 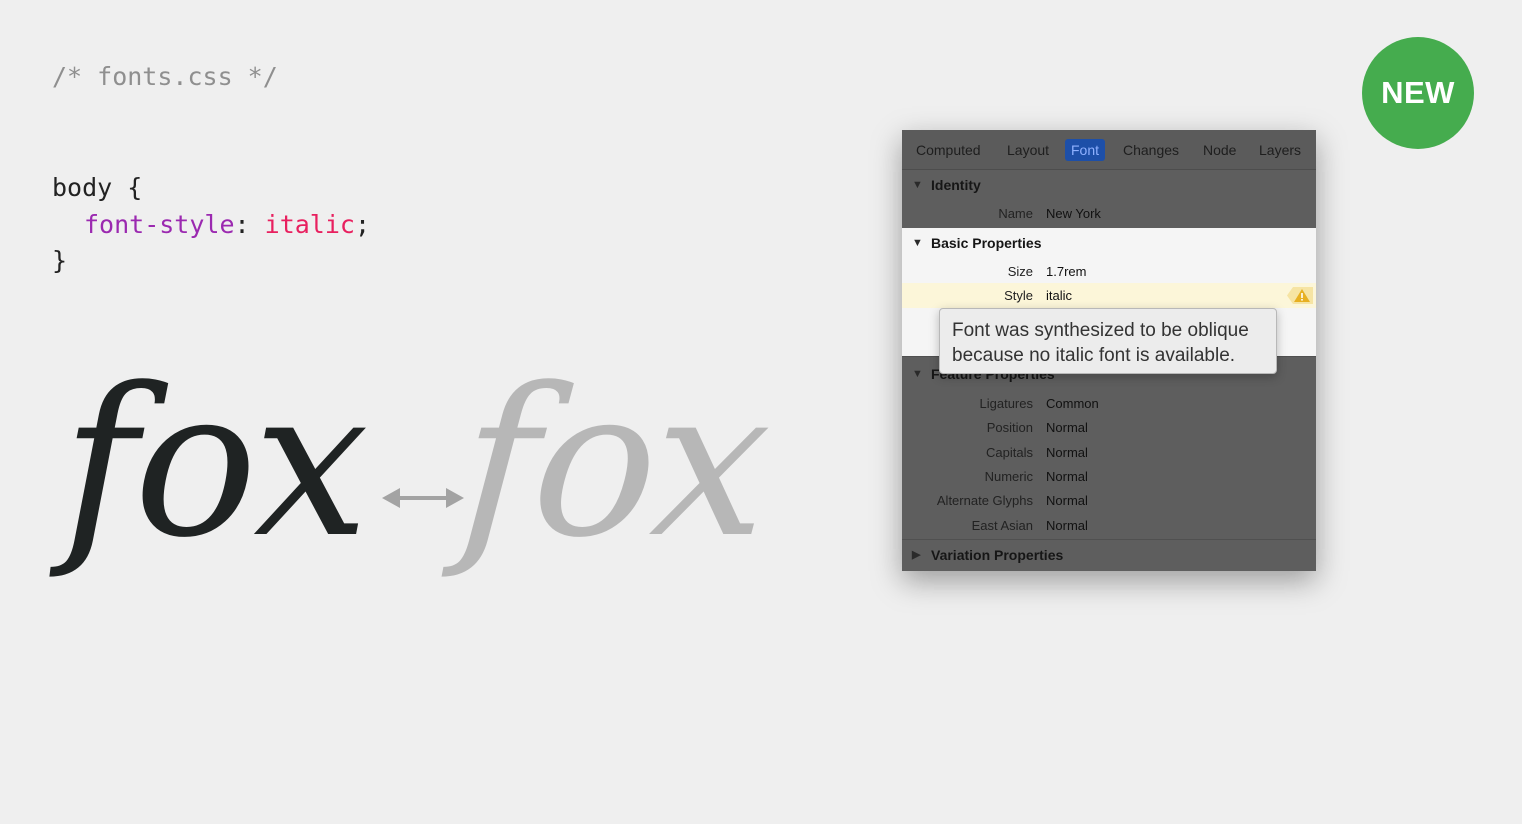 What do you see at coordinates (1109, 404) in the screenshot?
I see `feature-row: Ligatures Common` at bounding box center [1109, 404].